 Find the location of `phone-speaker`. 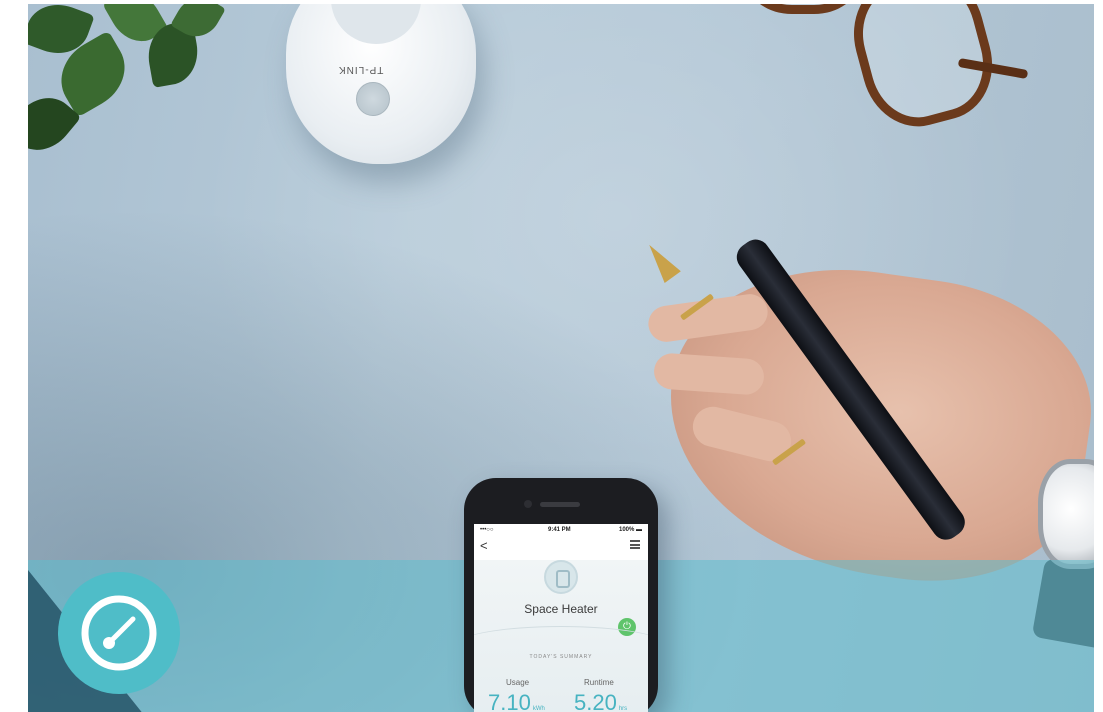

phone-speaker is located at coordinates (560, 504).